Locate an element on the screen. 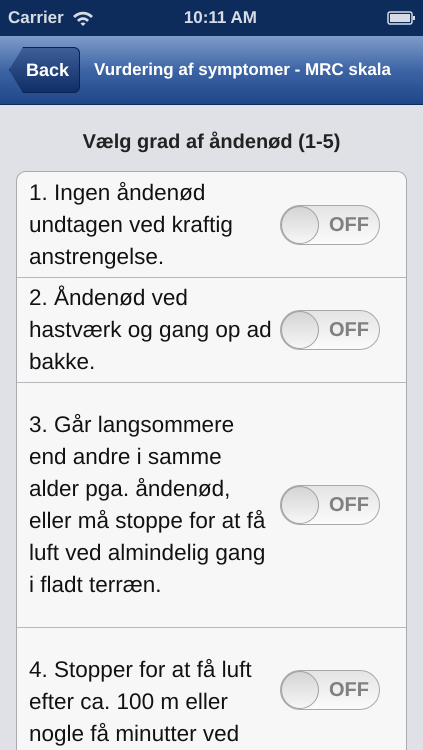 The height and width of the screenshot is (750, 423). wifi-icon is located at coordinates (83, 18).